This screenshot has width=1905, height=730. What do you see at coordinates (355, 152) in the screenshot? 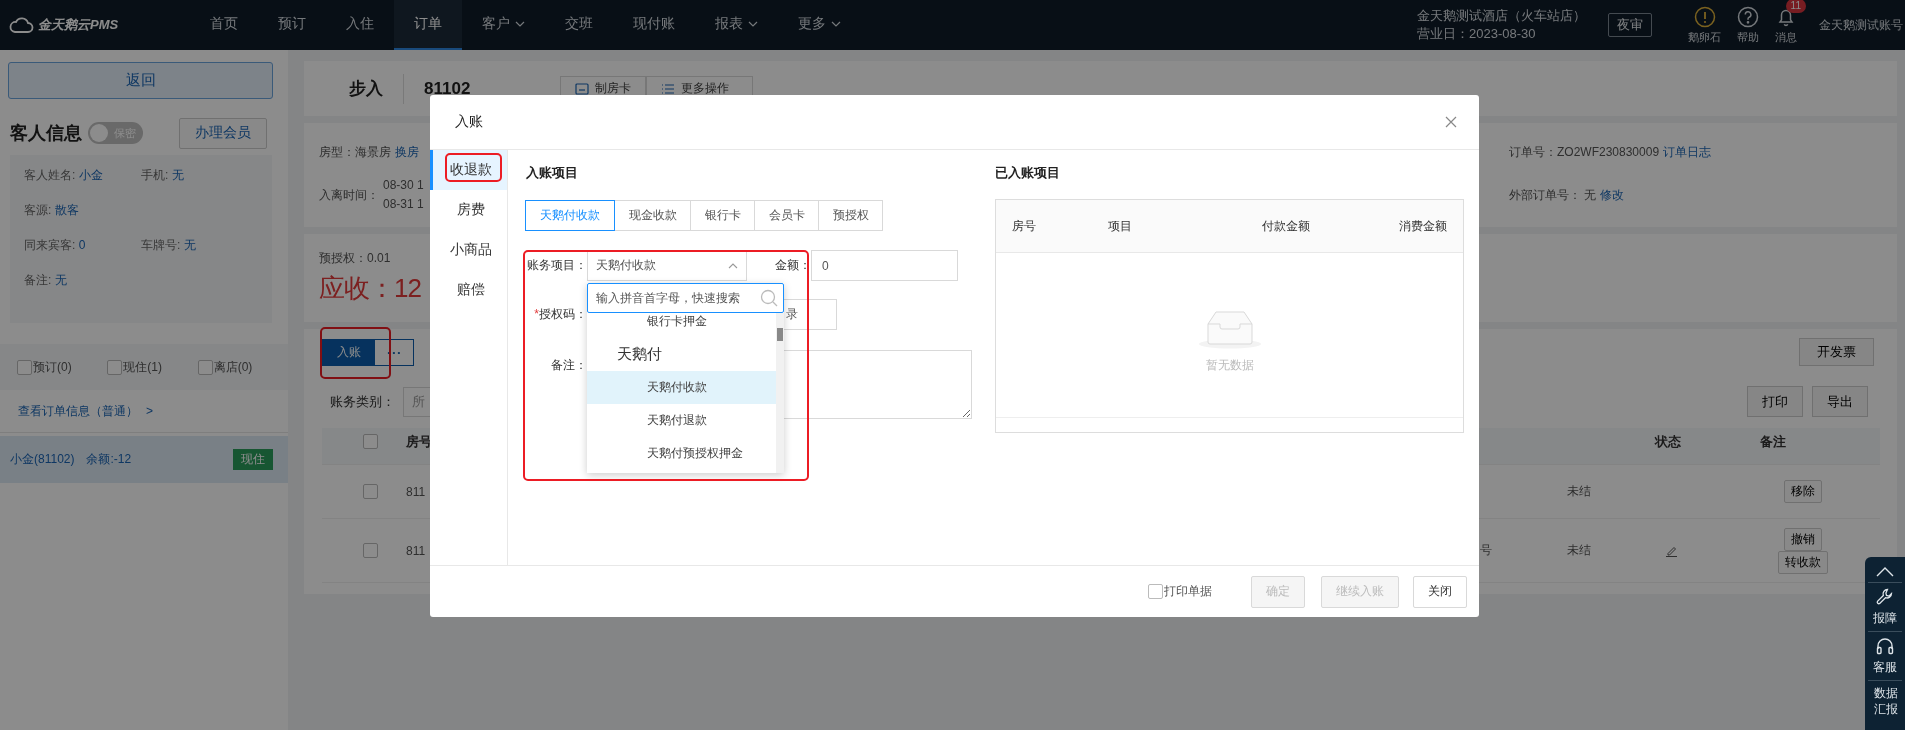
I see `field-label: 房型：海景房` at bounding box center [355, 152].